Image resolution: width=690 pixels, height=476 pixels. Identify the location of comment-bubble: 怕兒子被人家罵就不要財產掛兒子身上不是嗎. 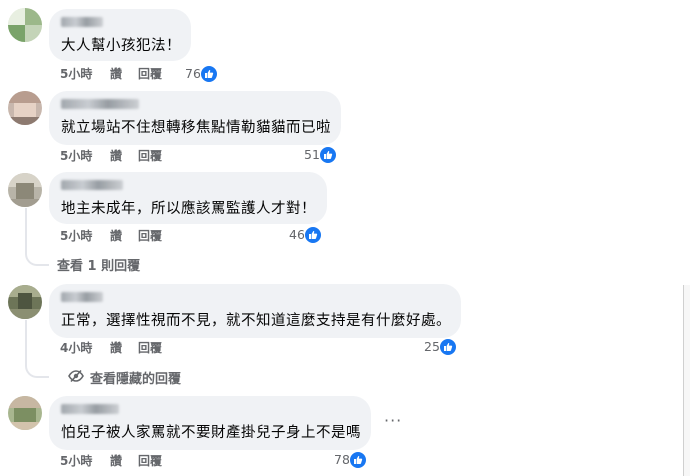
(210, 423).